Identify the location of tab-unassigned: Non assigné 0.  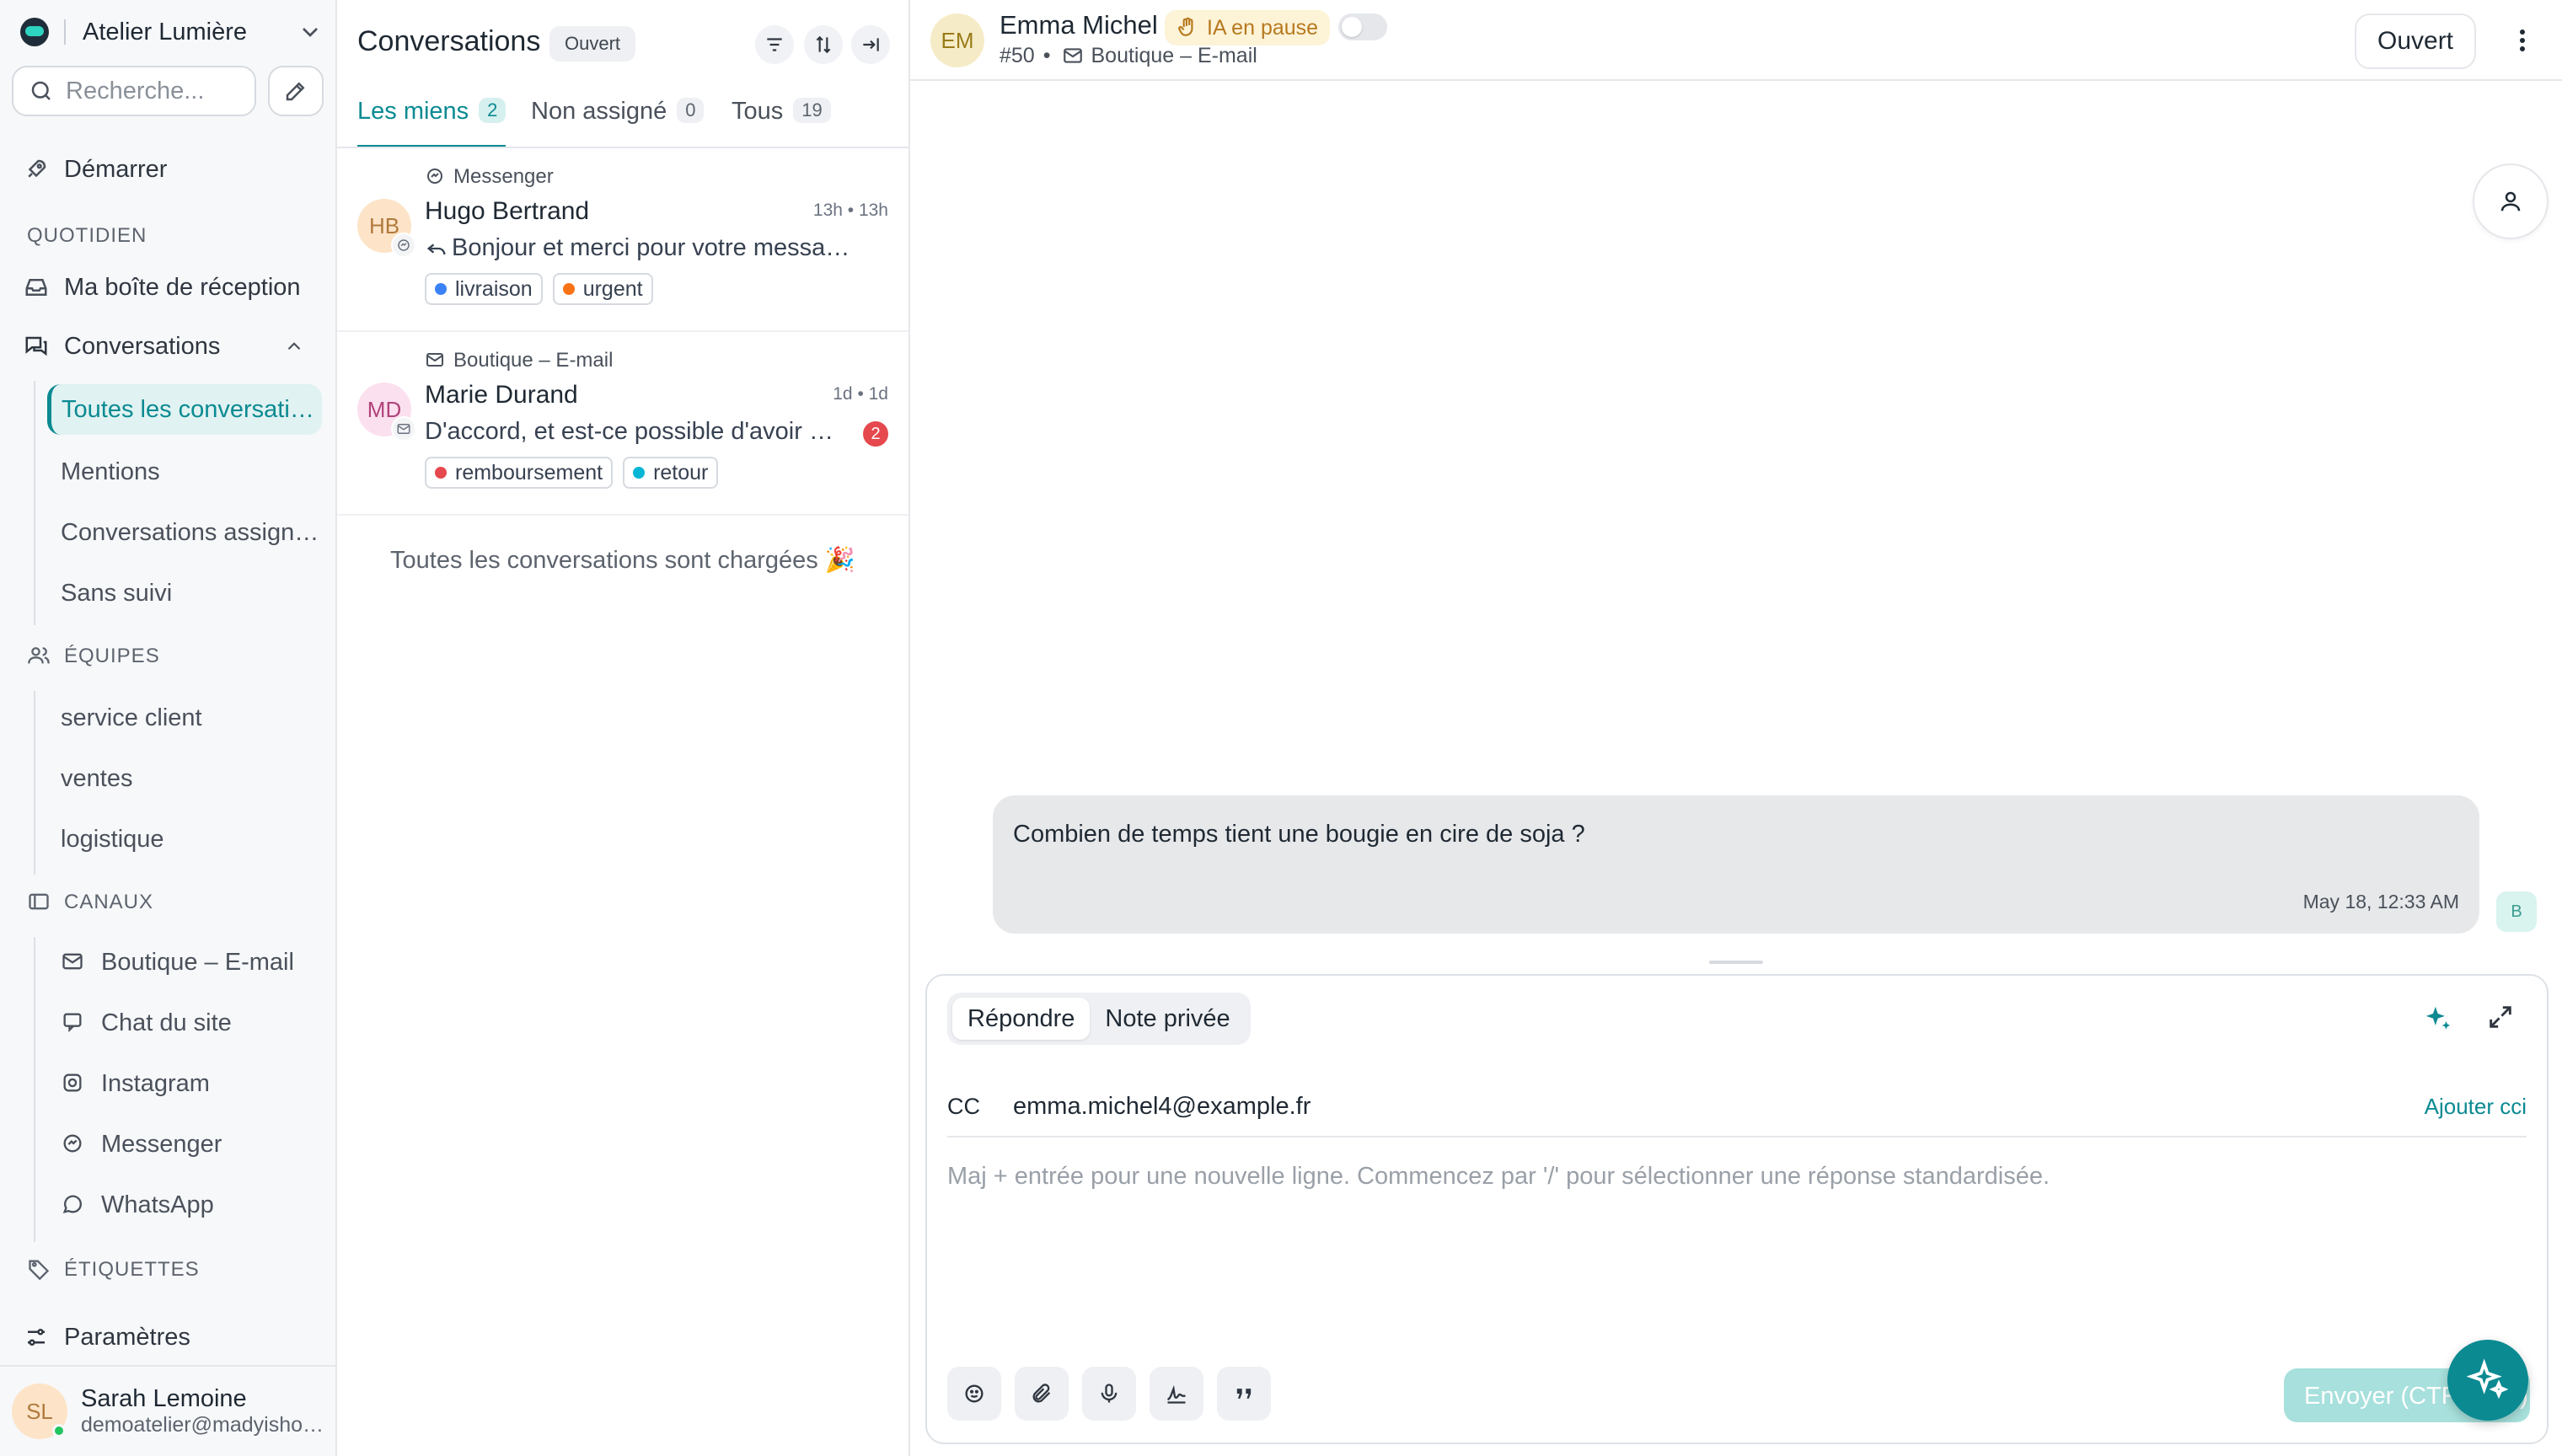
(618, 123).